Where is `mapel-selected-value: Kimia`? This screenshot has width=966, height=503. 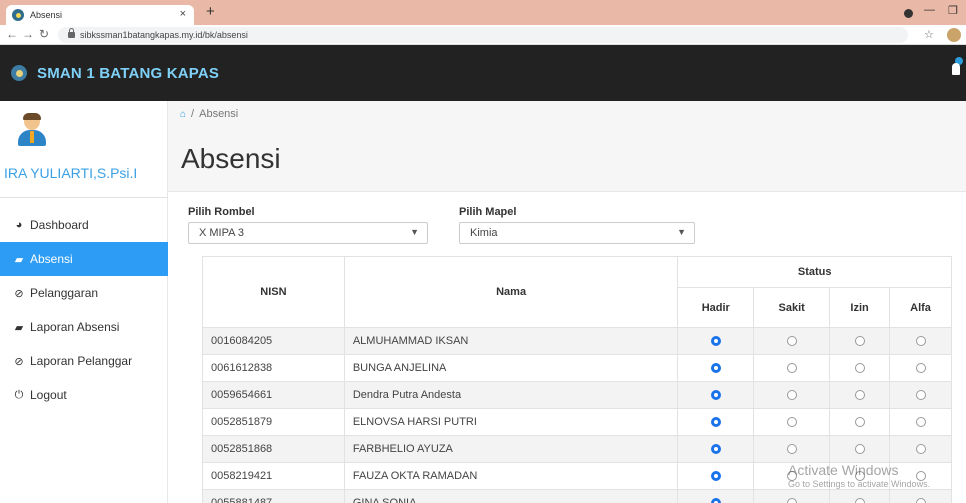
mapel-selected-value: Kimia is located at coordinates (484, 233).